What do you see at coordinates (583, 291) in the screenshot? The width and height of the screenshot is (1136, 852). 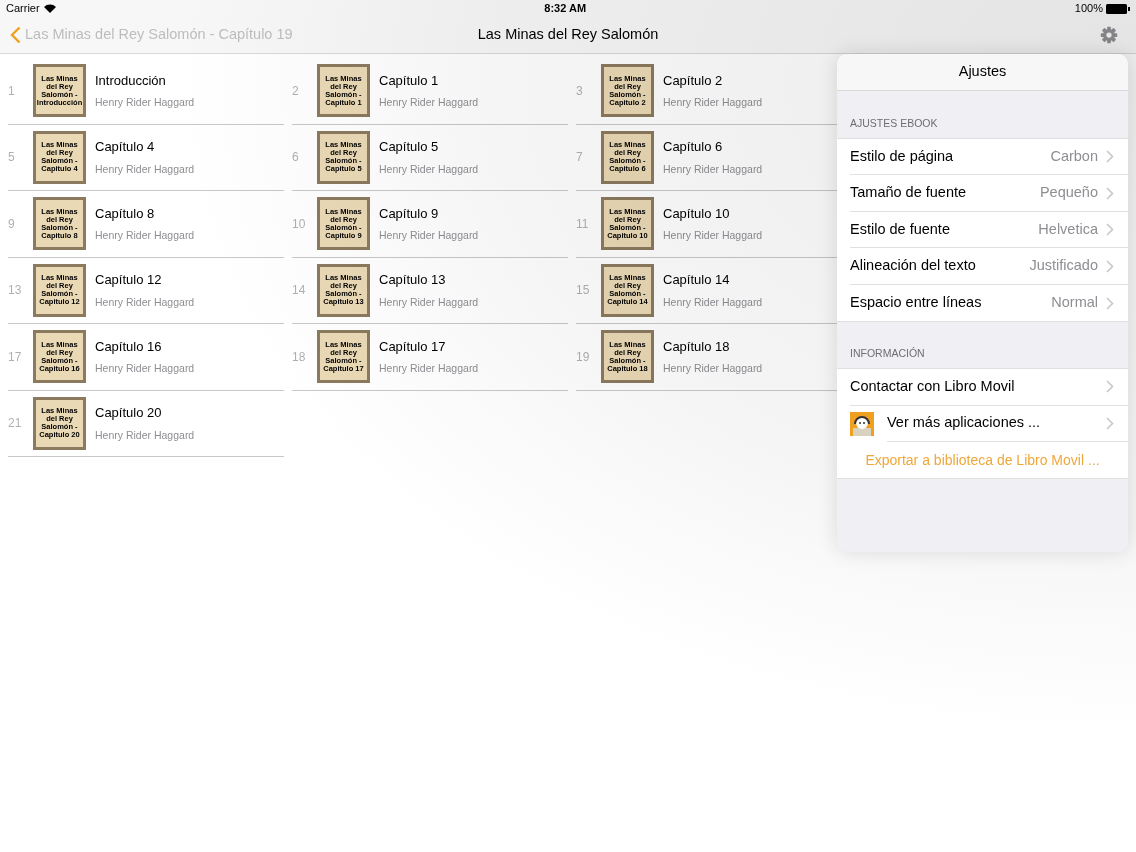 I see `chapter-number: 15` at bounding box center [583, 291].